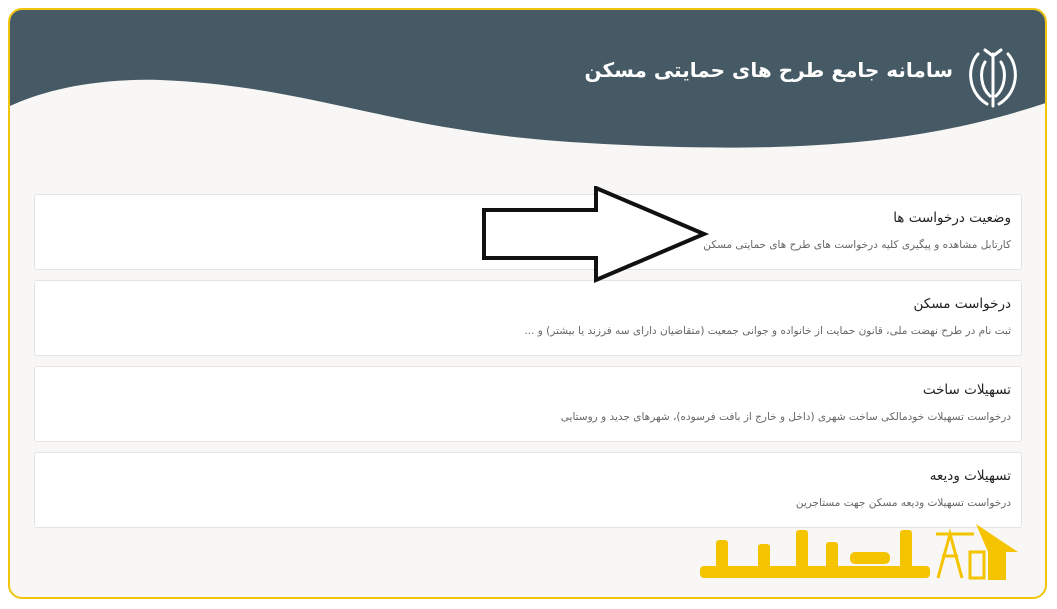 Image resolution: width=1057 pixels, height=609 pixels. I want to click on service-card-description: درخواست تسهیلات ودیعه مسکن جهت مستاجرین, so click(903, 503).